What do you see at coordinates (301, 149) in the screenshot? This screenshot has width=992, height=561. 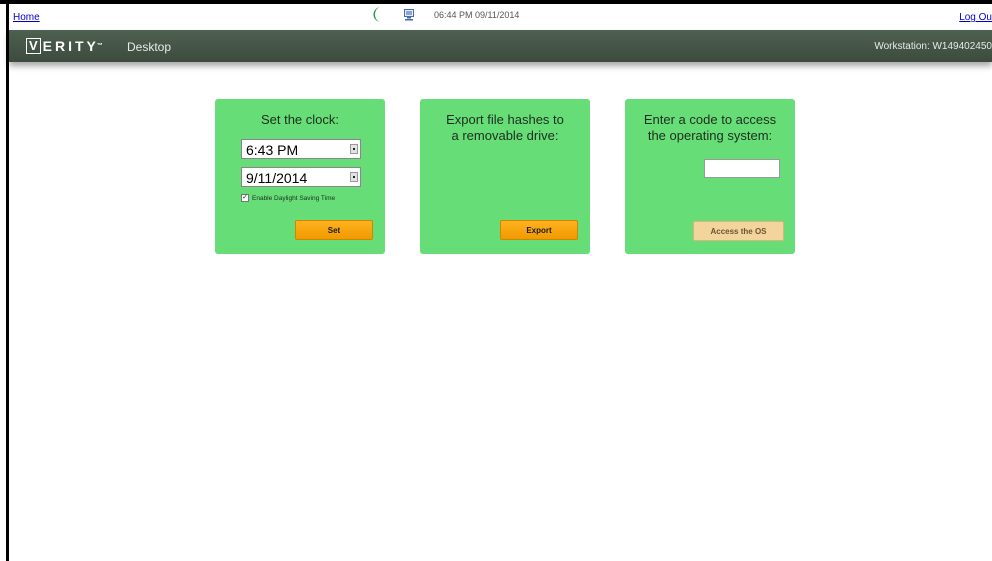 I see `time-picker: 6:43 PM` at bounding box center [301, 149].